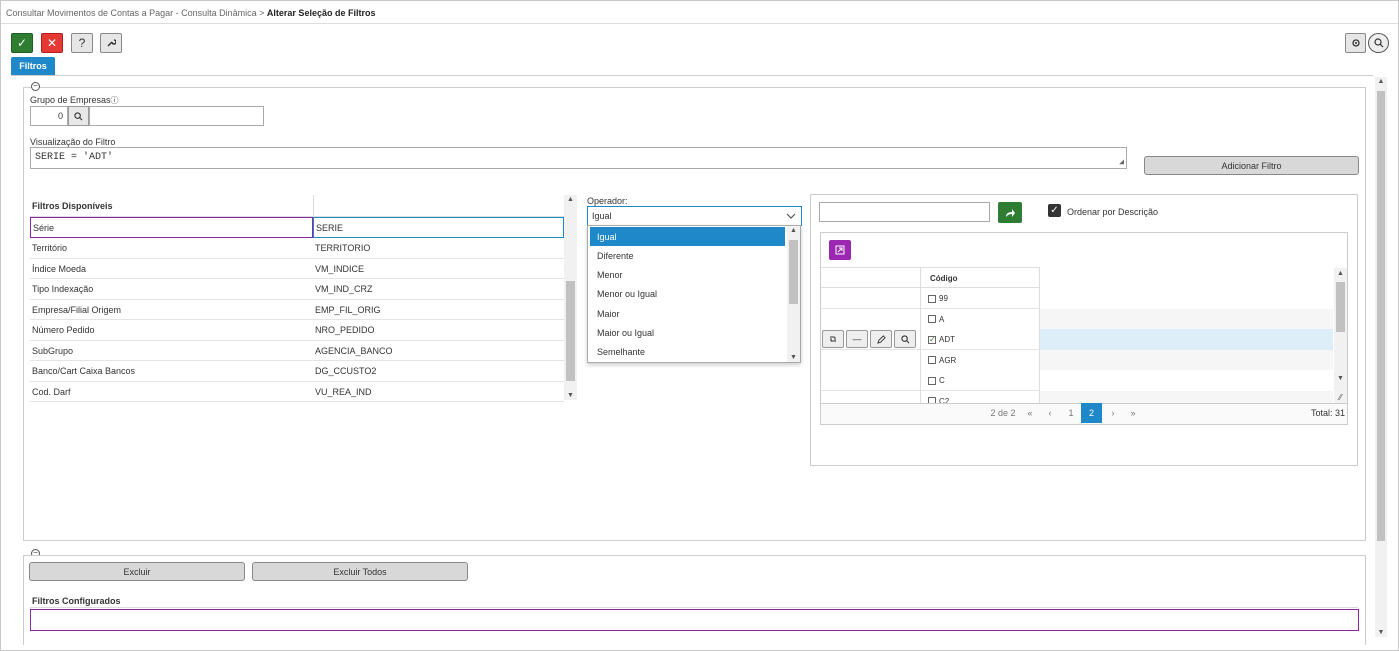 The width and height of the screenshot is (1399, 651). Describe the element at coordinates (344, 289) in the screenshot. I see `filter-field-cell: VM_IND_CRZ` at that location.